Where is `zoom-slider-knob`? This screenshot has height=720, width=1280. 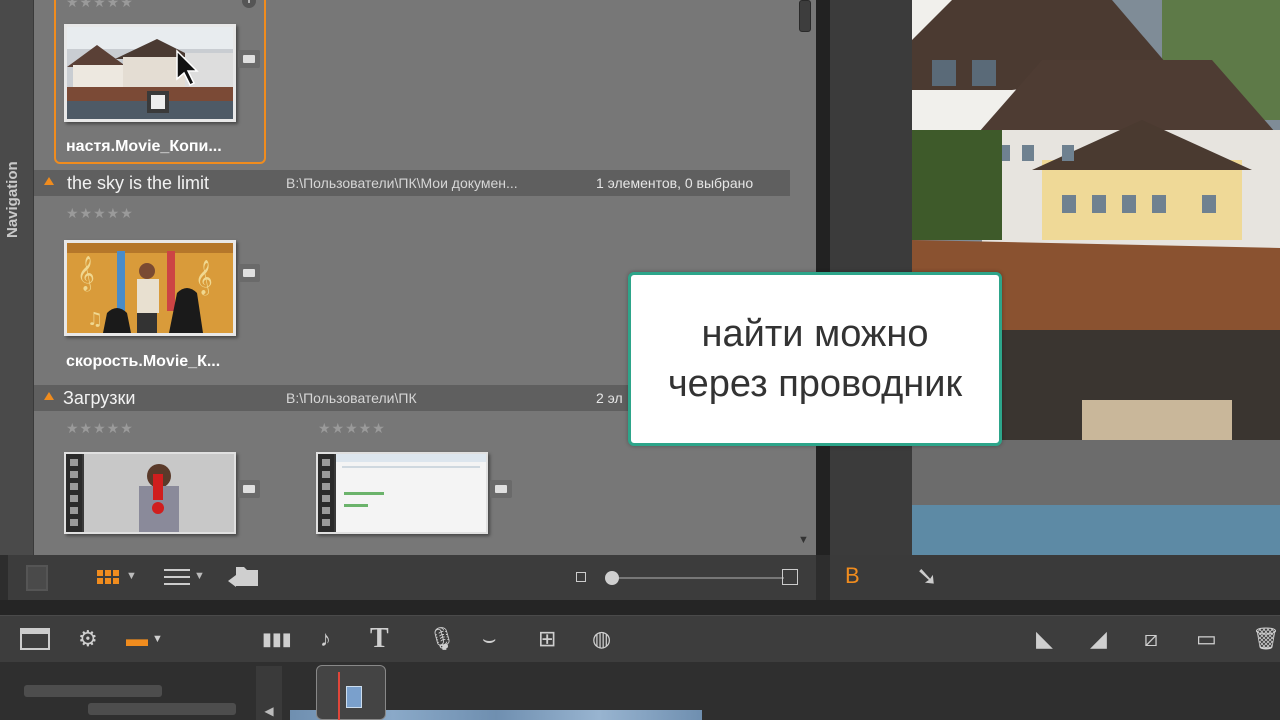 zoom-slider-knob is located at coordinates (612, 578).